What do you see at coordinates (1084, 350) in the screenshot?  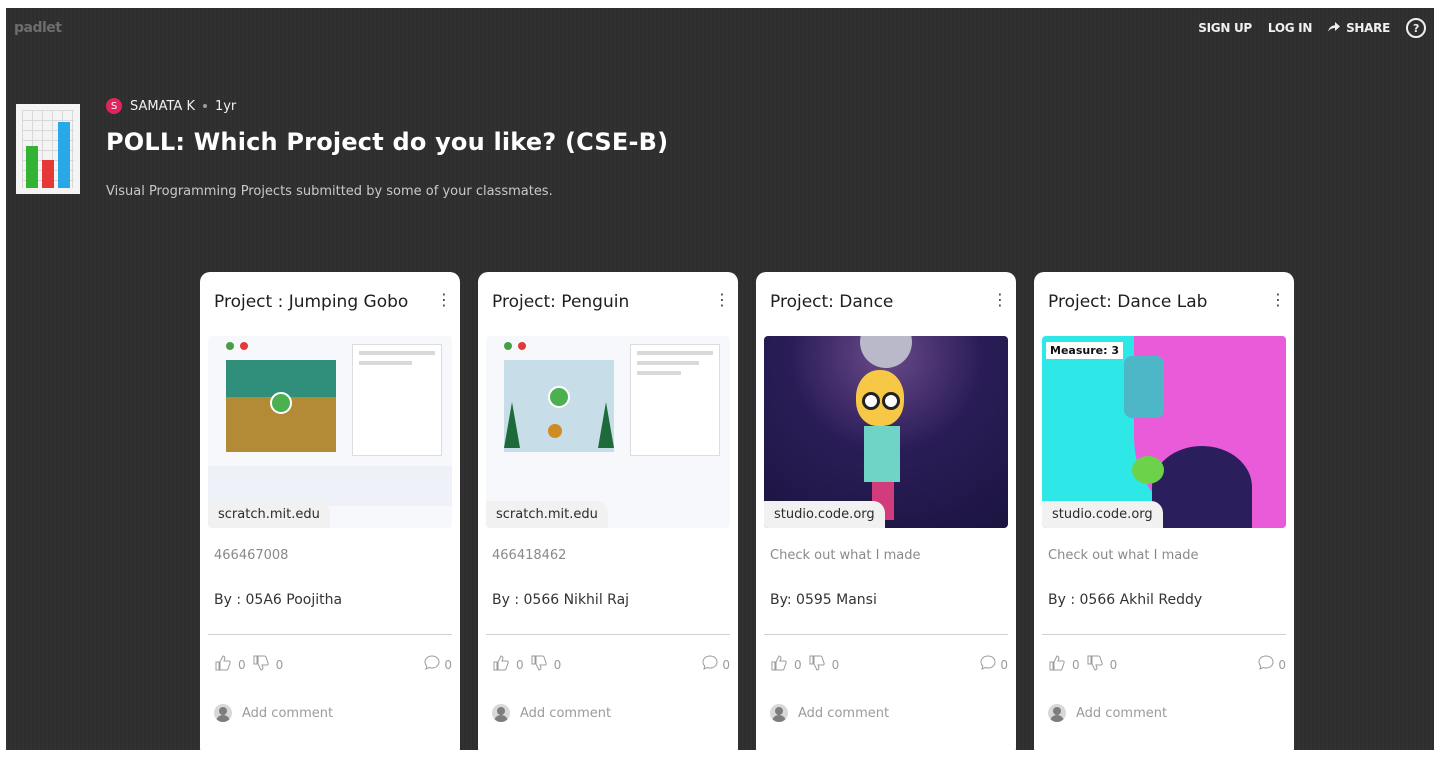 I see `measure-label: Measure: 3` at bounding box center [1084, 350].